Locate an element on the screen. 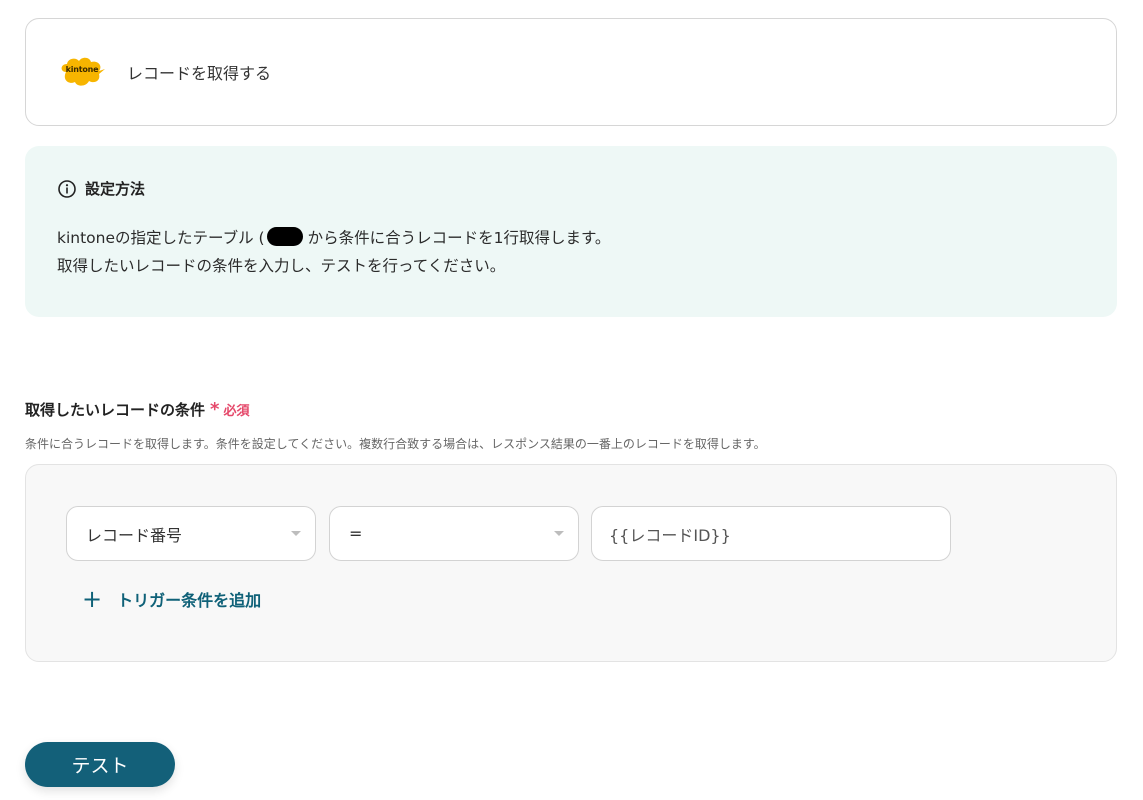 The image size is (1143, 800). plus-icon: + is located at coordinates (92, 599).